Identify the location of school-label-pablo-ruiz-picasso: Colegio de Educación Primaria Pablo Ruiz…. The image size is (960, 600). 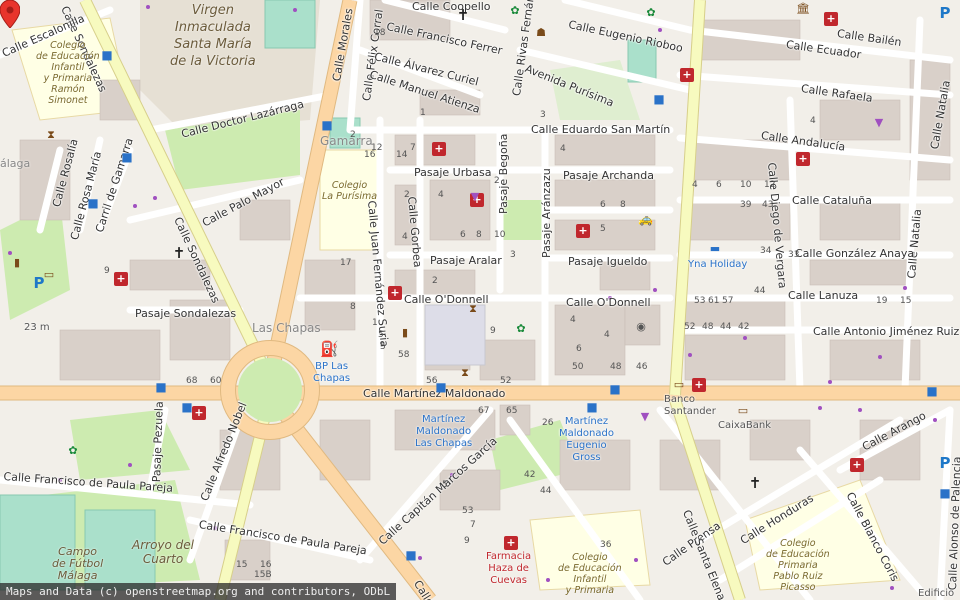
(798, 565).